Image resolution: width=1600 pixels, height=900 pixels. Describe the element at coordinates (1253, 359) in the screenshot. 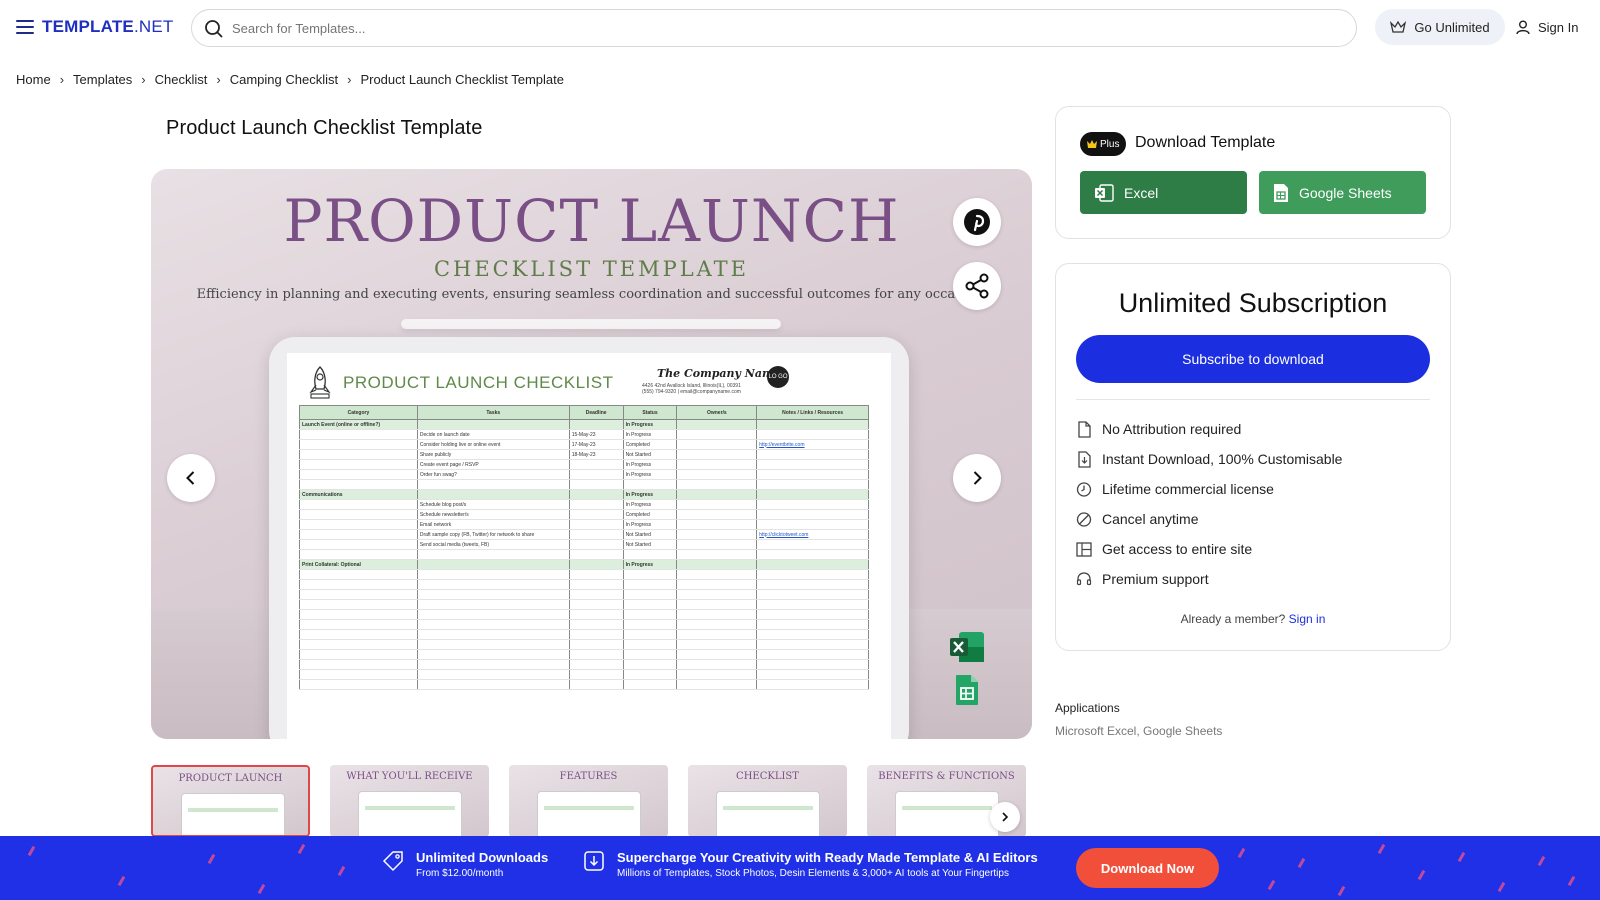

I see `subscribe-button: Subscribe to download` at that location.